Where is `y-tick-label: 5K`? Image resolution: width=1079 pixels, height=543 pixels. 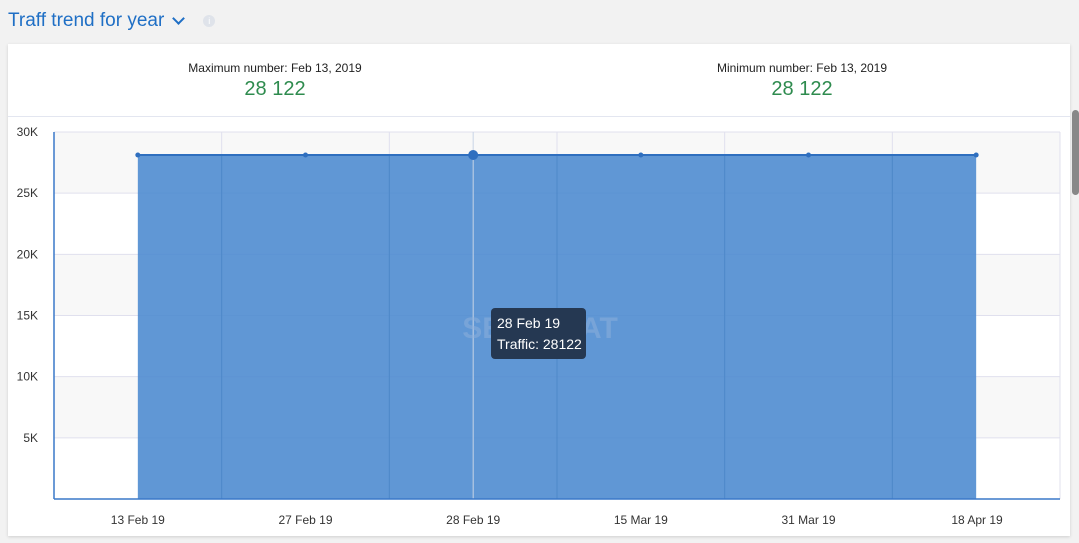
y-tick-label: 5K is located at coordinates (30, 438).